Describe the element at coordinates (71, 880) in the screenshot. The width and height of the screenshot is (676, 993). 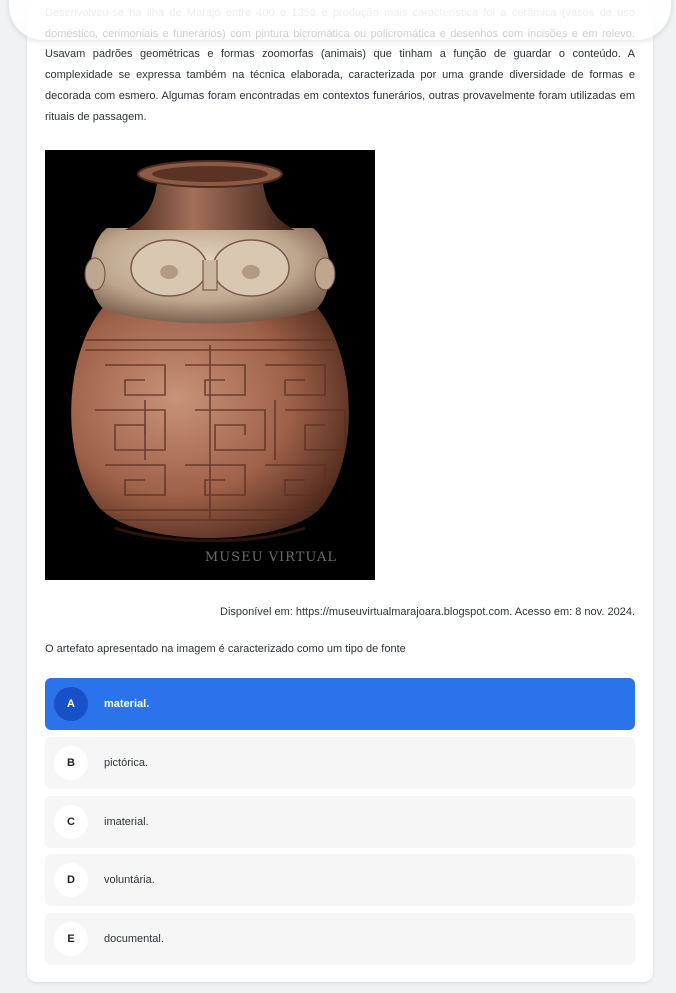
I see `option-letter-badge: D` at that location.